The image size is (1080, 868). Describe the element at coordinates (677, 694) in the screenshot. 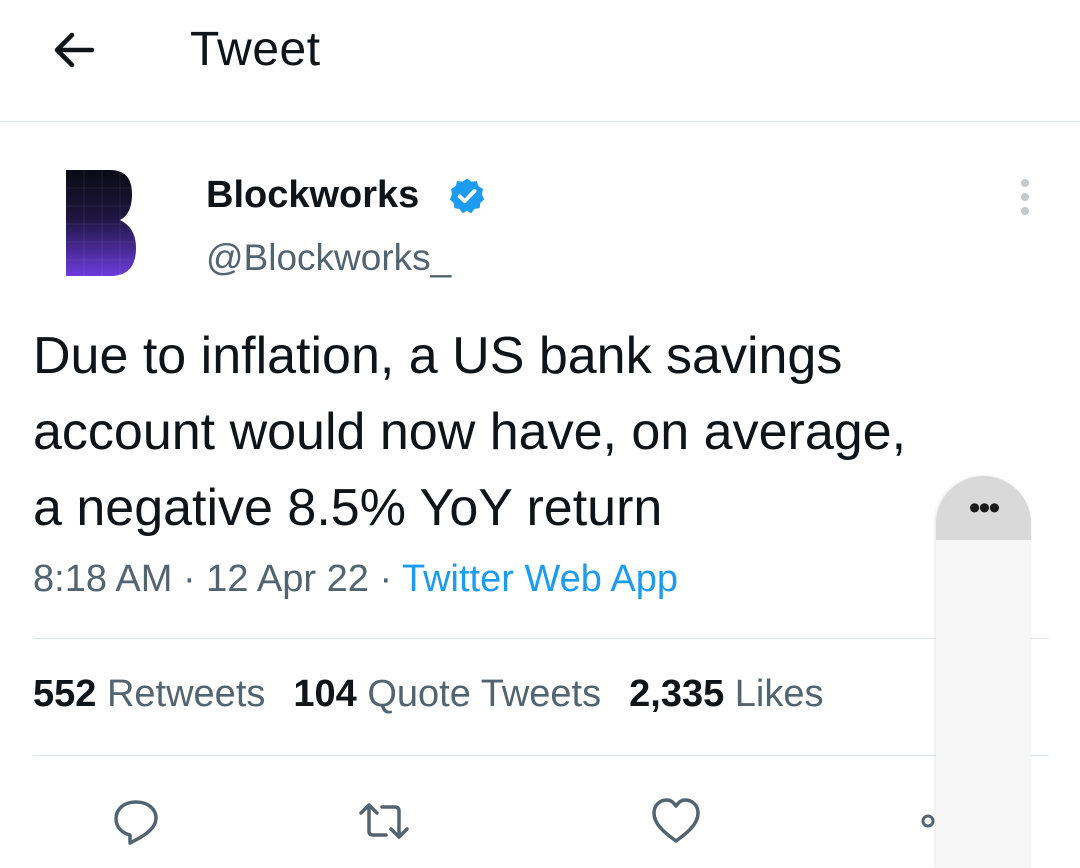

I see `likes-count: 2,335` at that location.